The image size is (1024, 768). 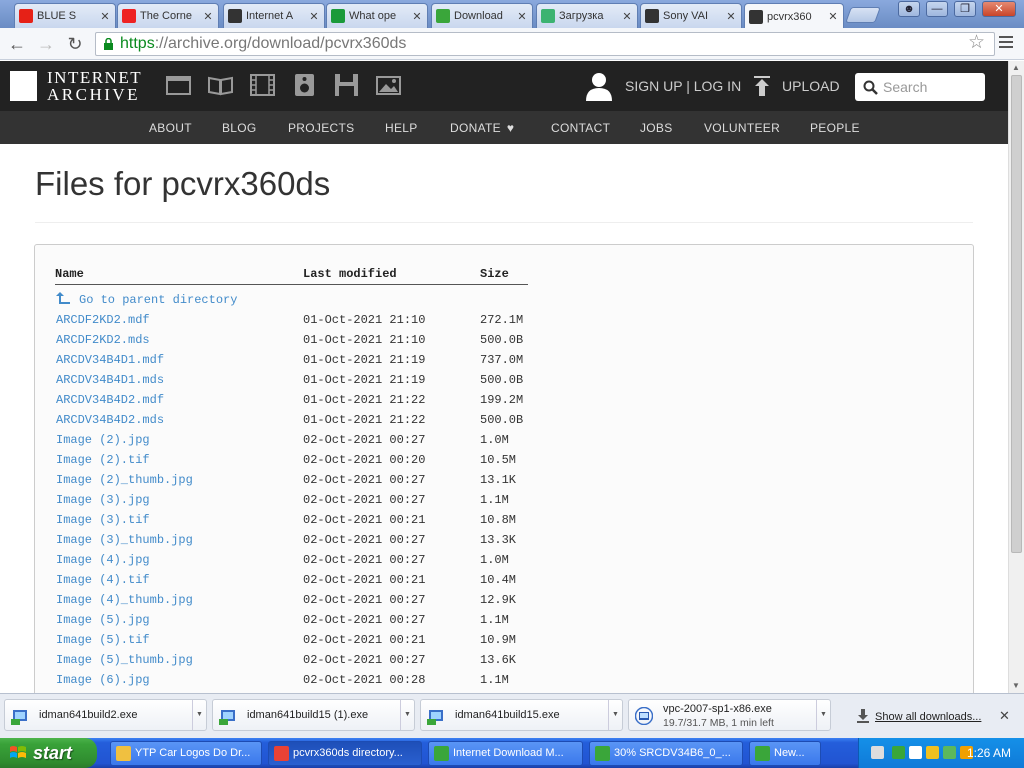 I want to click on images-icon, so click(x=388, y=85).